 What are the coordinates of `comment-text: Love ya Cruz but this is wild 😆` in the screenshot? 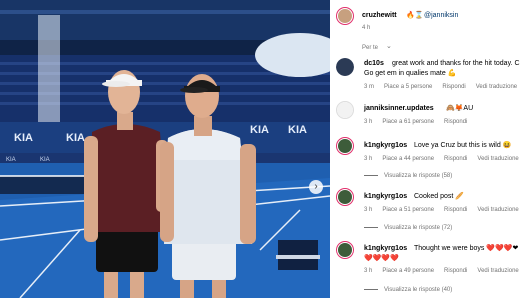 It's located at (463, 145).